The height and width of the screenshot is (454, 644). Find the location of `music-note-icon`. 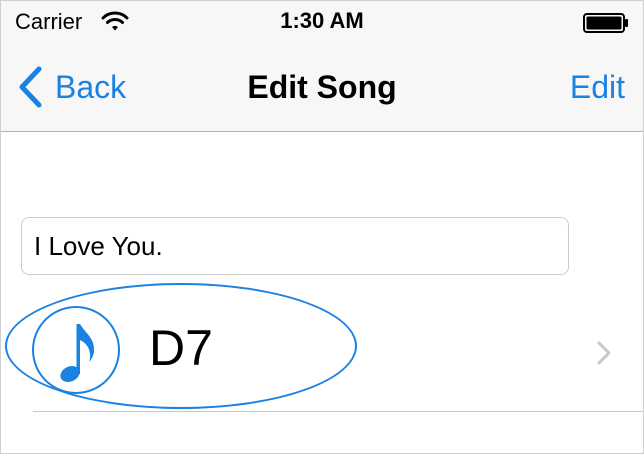

music-note-icon is located at coordinates (76, 350).